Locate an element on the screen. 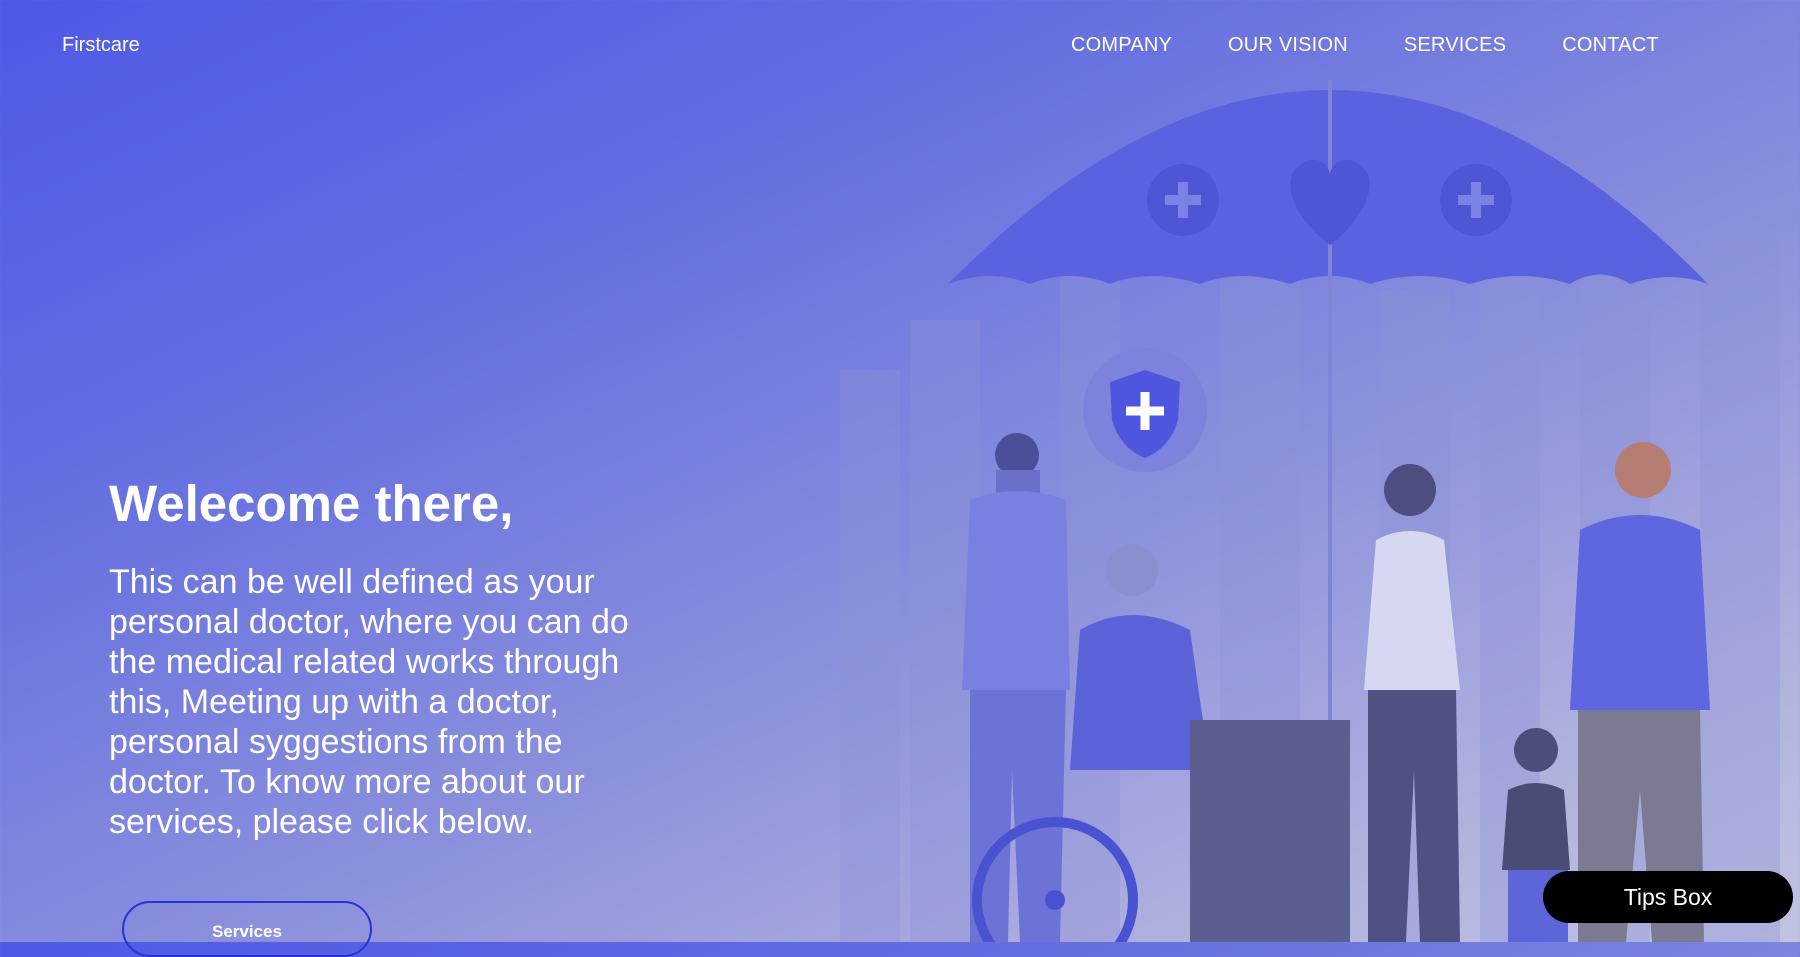  nav-links: COMPANY OUR VISION SERVICES CONTACT is located at coordinates (1393, 45).